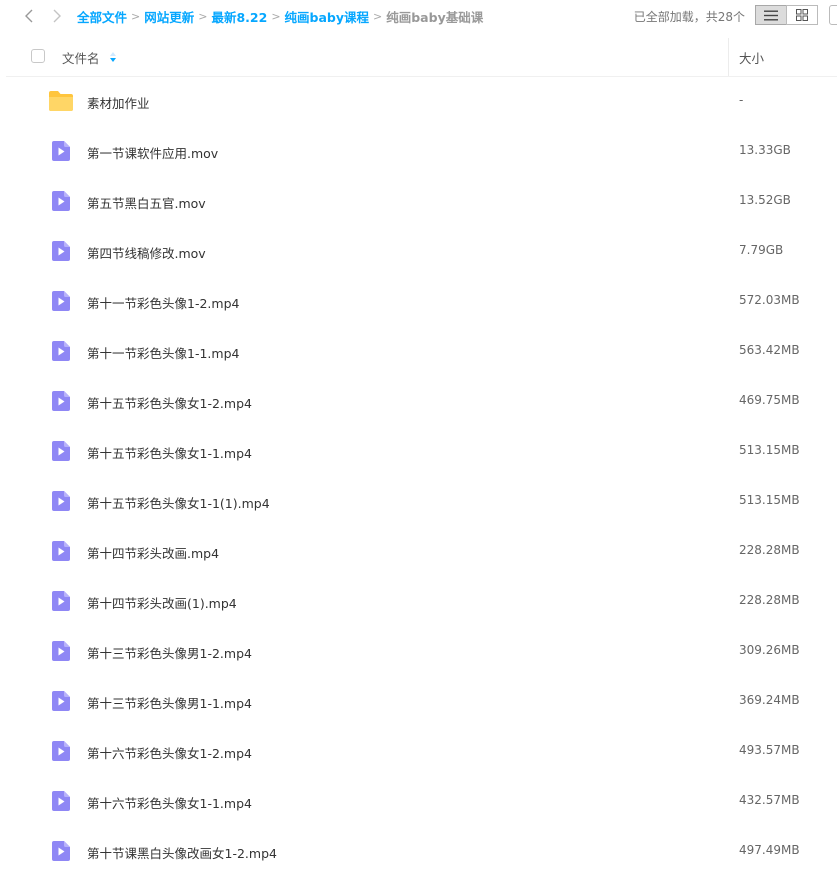  I want to click on file-list-header: 文件名 大小, so click(421, 57).